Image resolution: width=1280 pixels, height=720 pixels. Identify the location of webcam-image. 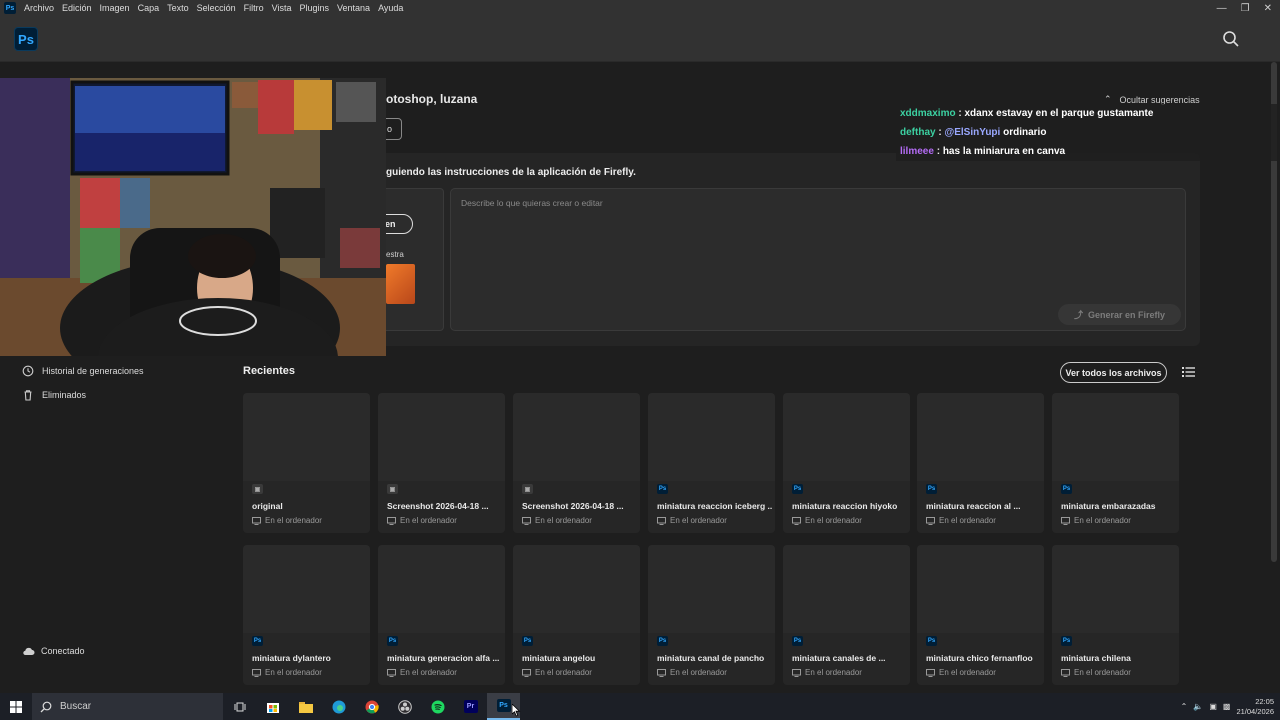
(193, 217).